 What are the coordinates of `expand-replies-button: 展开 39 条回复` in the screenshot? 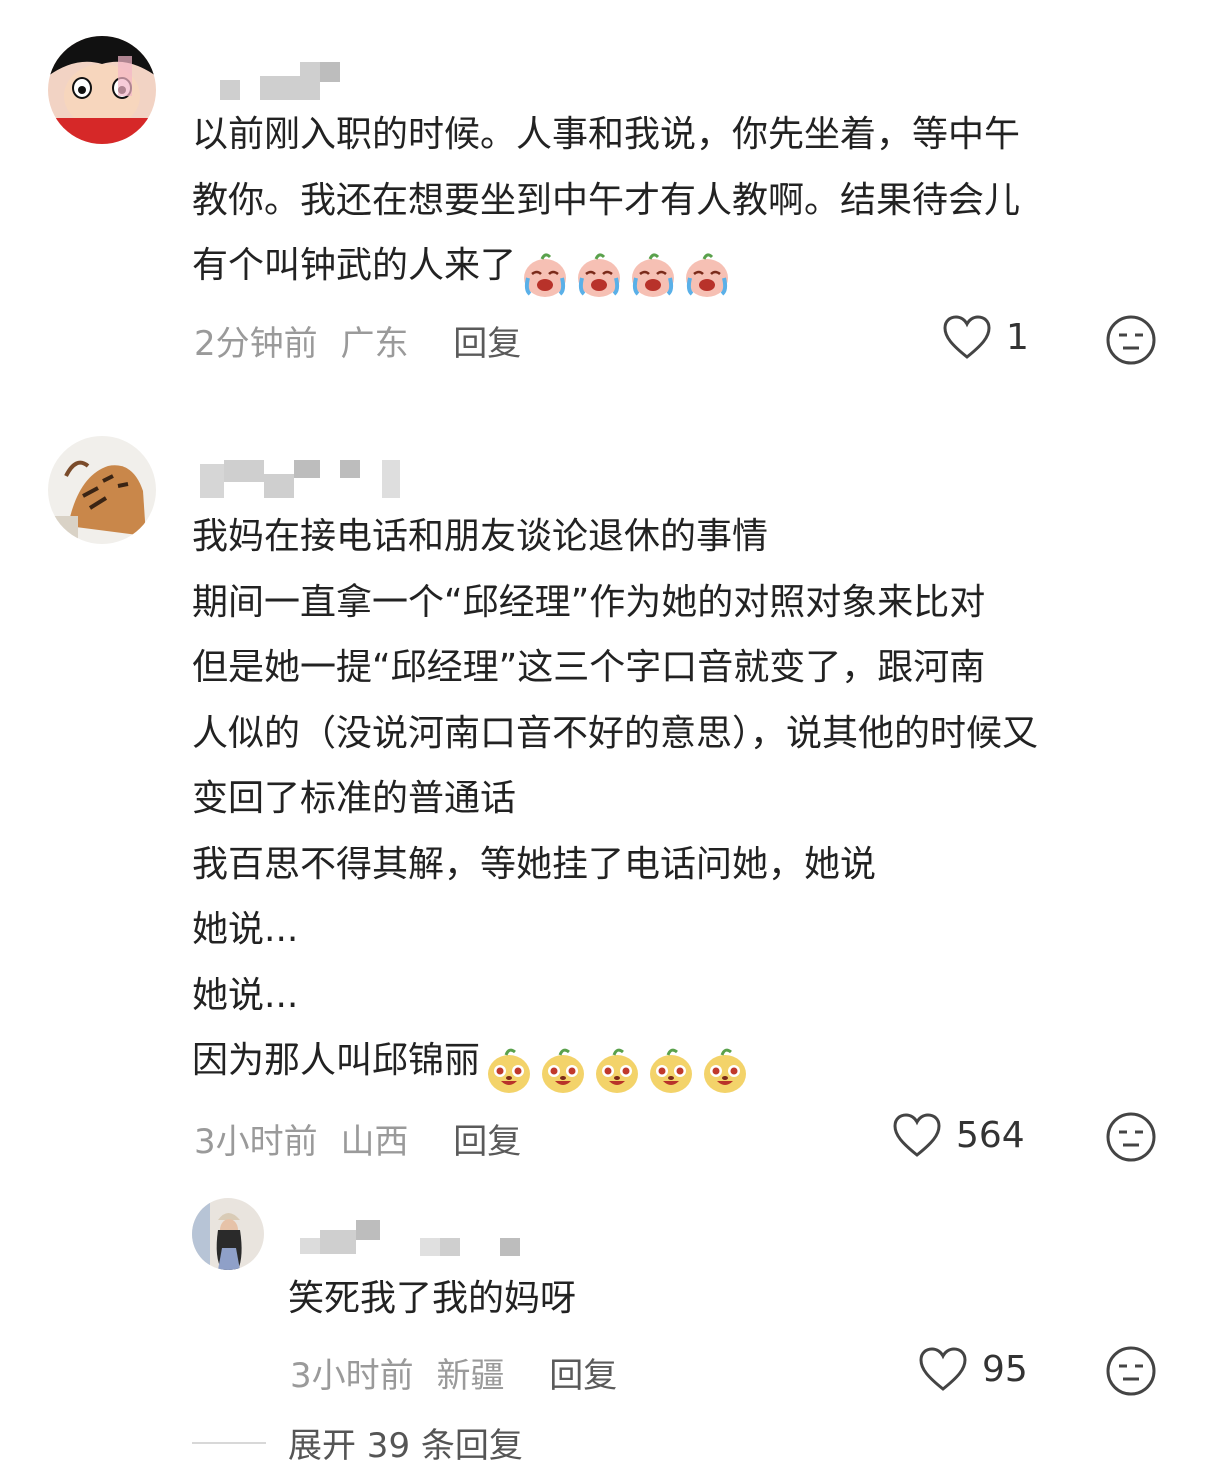 It's located at (357, 1442).